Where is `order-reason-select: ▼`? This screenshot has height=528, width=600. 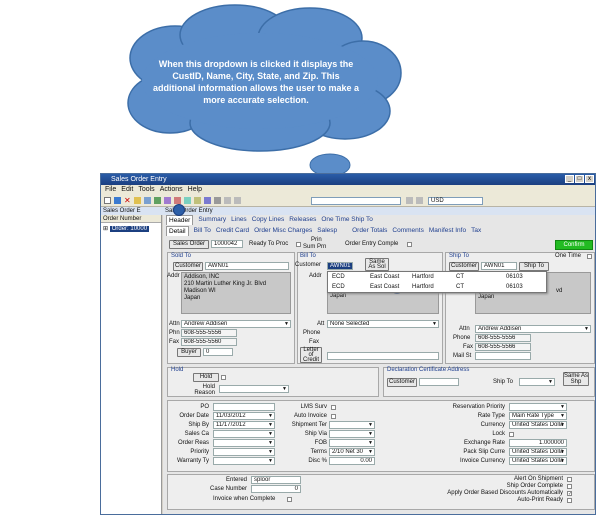
order-reason-select: ▼ is located at coordinates (244, 443).